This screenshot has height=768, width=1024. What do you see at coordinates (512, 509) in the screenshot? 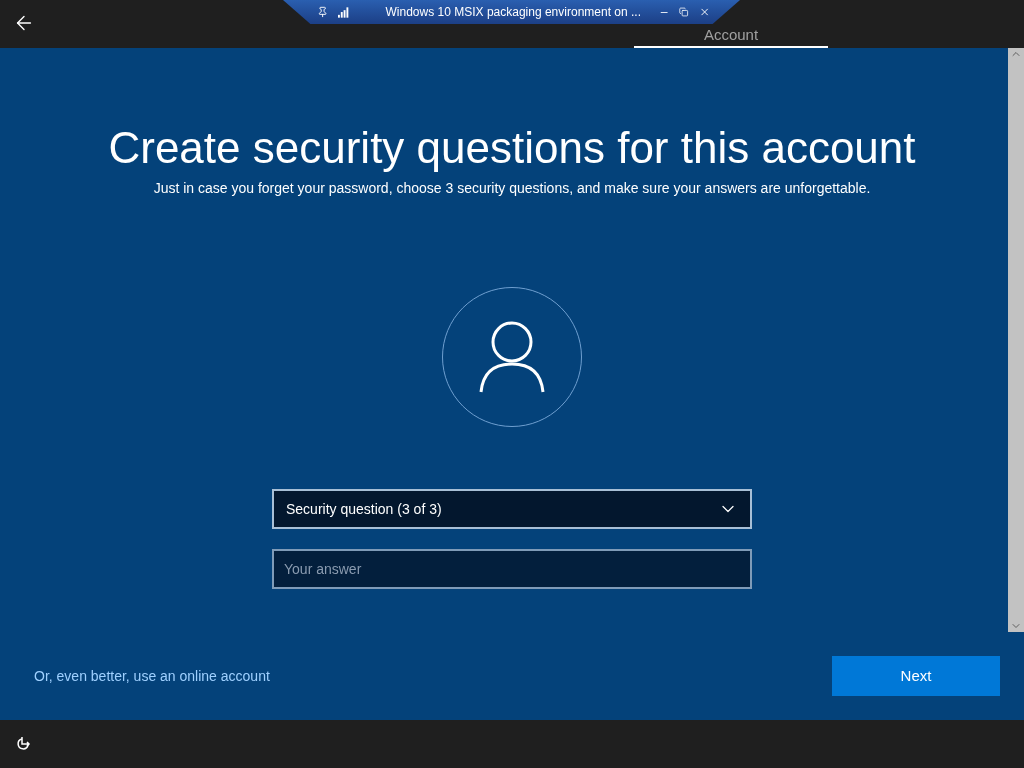
I see `security-question-dropdown: Security question (3 of 3)` at bounding box center [512, 509].